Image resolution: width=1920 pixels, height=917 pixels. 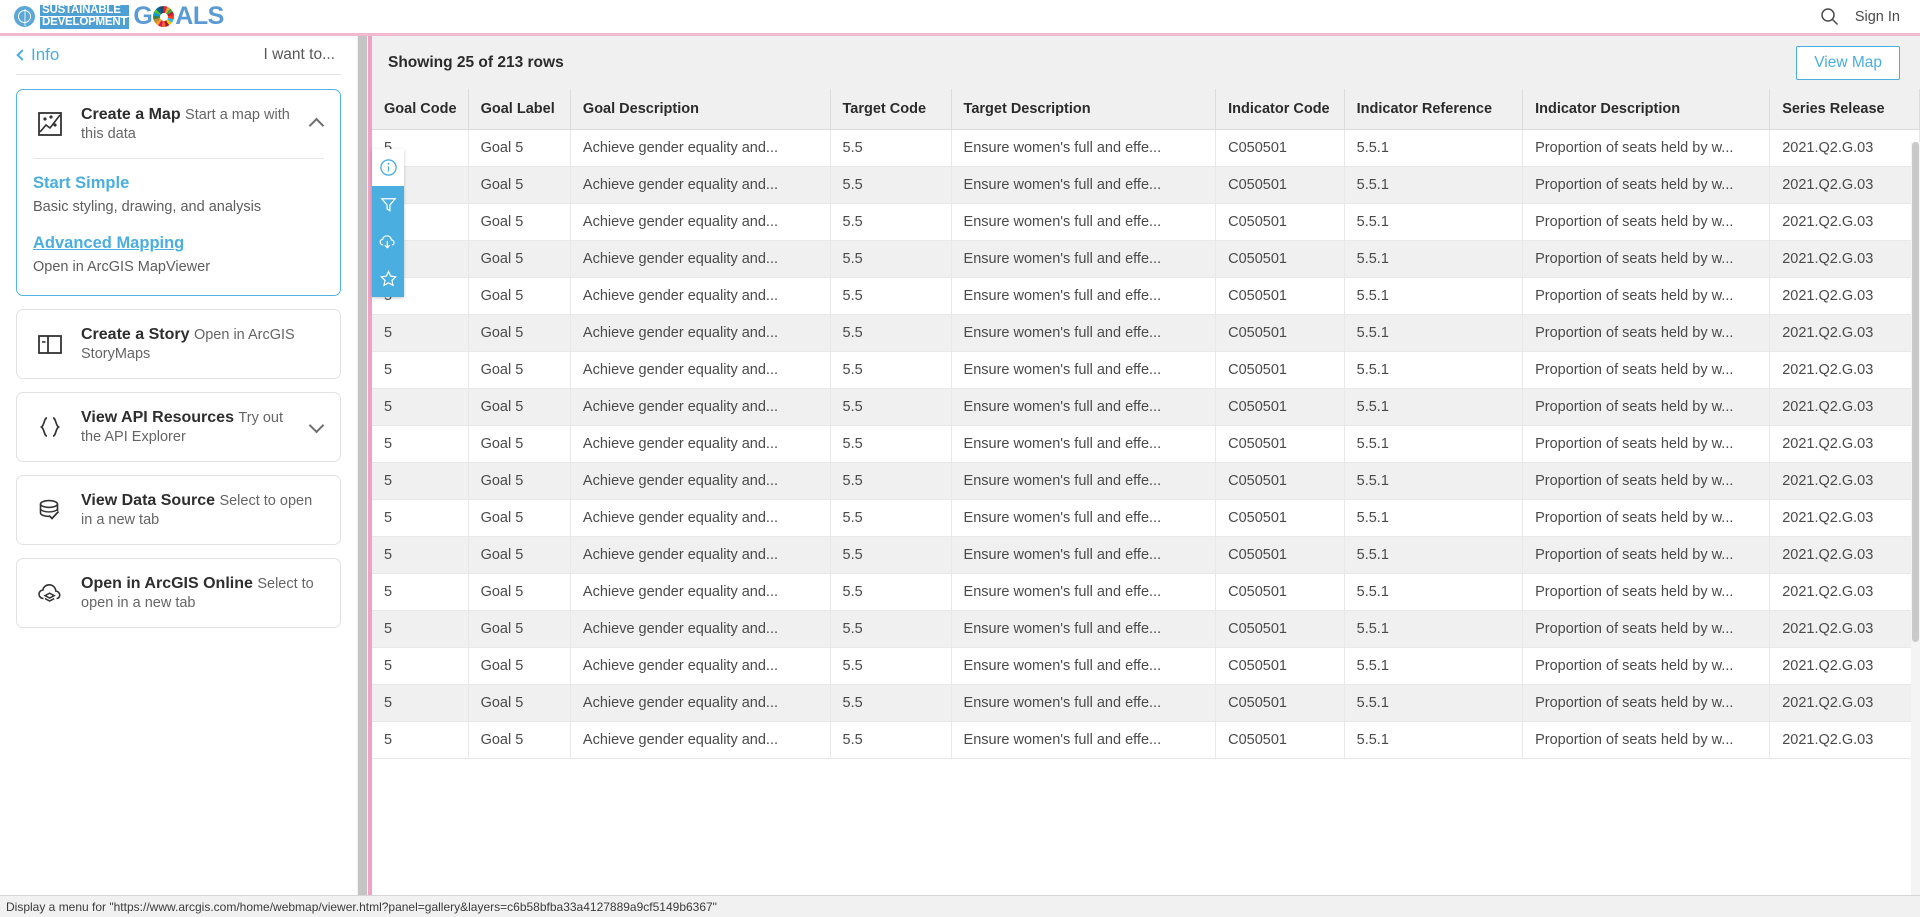 I want to click on option-advanced-mapping-label: Advanced Mapping, so click(x=178, y=243).